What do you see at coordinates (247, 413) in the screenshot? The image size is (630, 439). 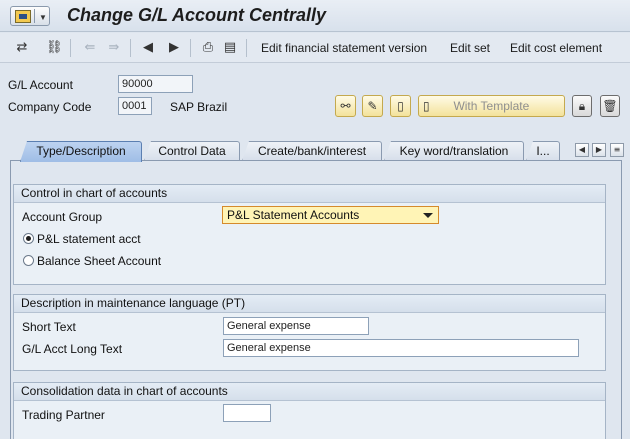 I see `trading-partner-input` at bounding box center [247, 413].